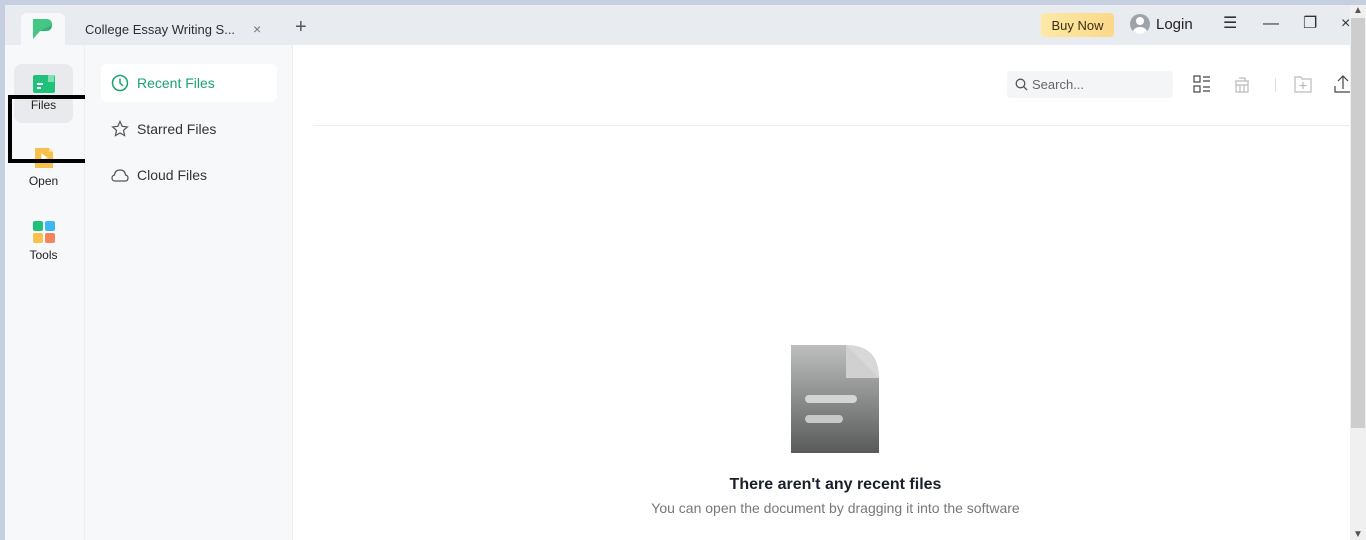  What do you see at coordinates (43, 255) in the screenshot?
I see `nav-tools-label: Tools` at bounding box center [43, 255].